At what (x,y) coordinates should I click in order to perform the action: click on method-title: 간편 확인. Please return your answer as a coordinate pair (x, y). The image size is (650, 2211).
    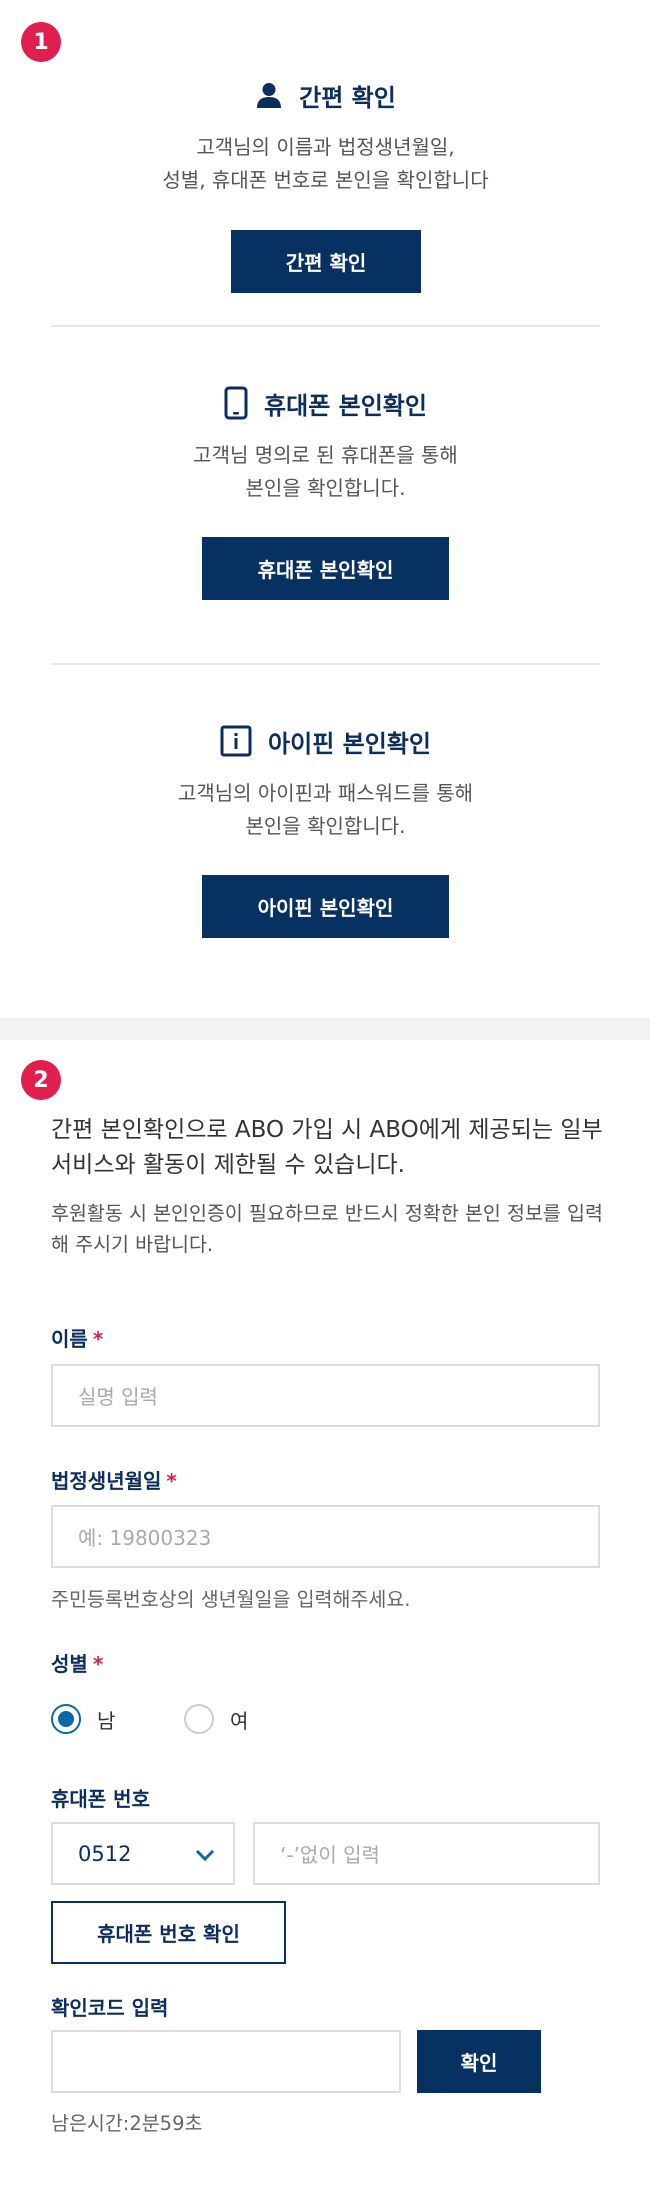
    Looking at the image, I should click on (347, 97).